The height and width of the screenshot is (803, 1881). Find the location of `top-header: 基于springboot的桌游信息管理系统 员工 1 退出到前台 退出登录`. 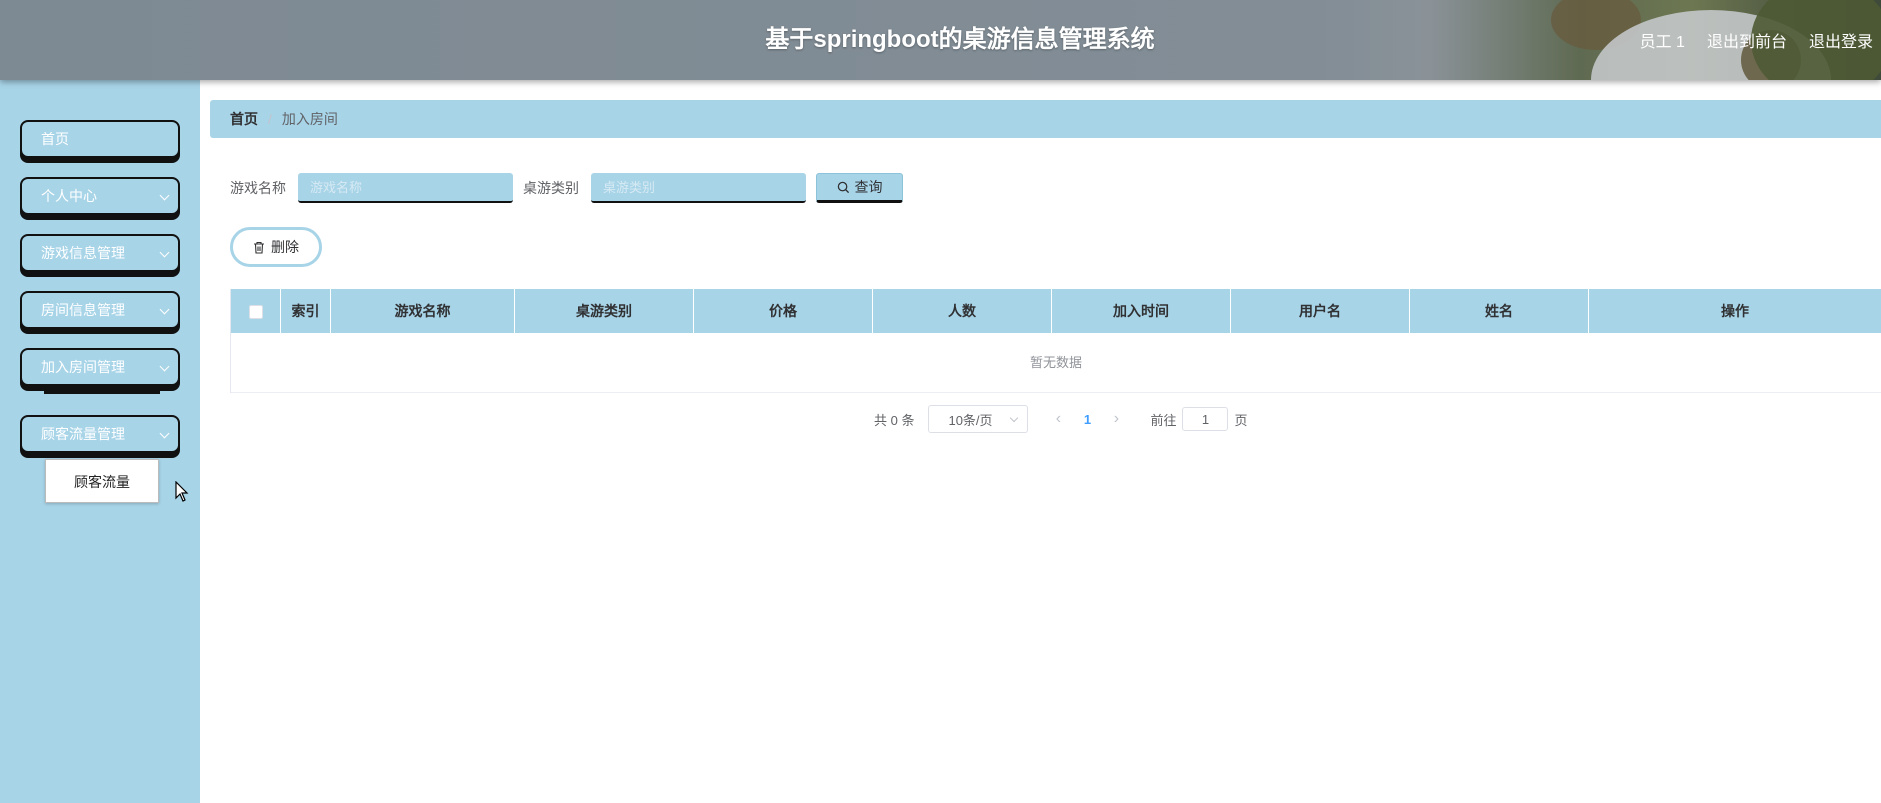

top-header: 基于springboot的桌游信息管理系统 员工 1 退出到前台 退出登录 is located at coordinates (940, 40).